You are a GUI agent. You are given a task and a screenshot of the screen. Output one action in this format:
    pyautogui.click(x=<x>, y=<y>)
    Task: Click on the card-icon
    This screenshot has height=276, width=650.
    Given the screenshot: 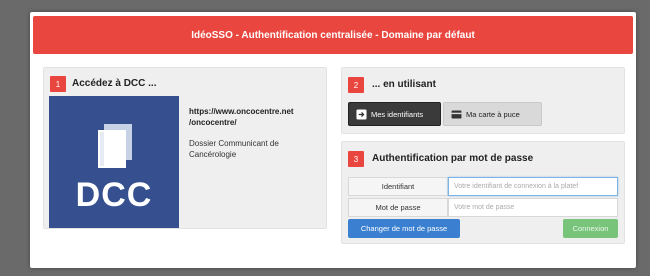 What is the action you would take?
    pyautogui.click(x=456, y=114)
    